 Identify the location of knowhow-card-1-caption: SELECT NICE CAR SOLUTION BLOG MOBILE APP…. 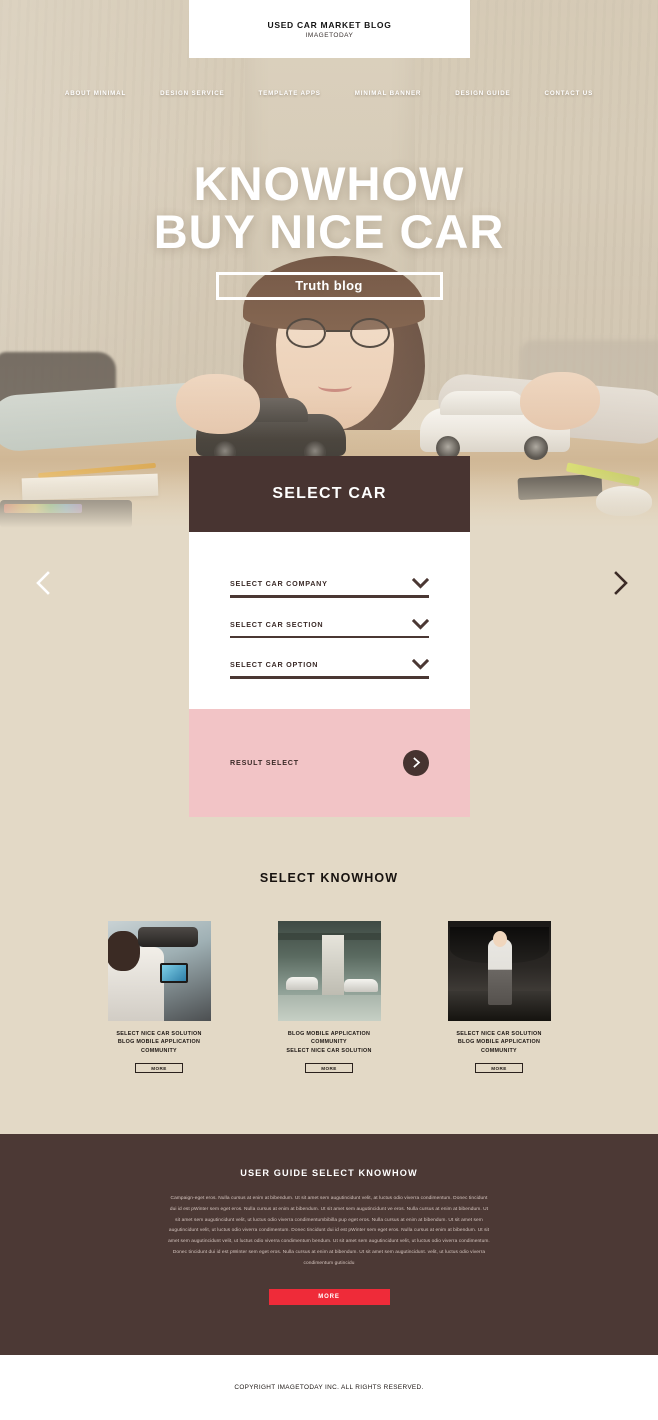
(159, 1042).